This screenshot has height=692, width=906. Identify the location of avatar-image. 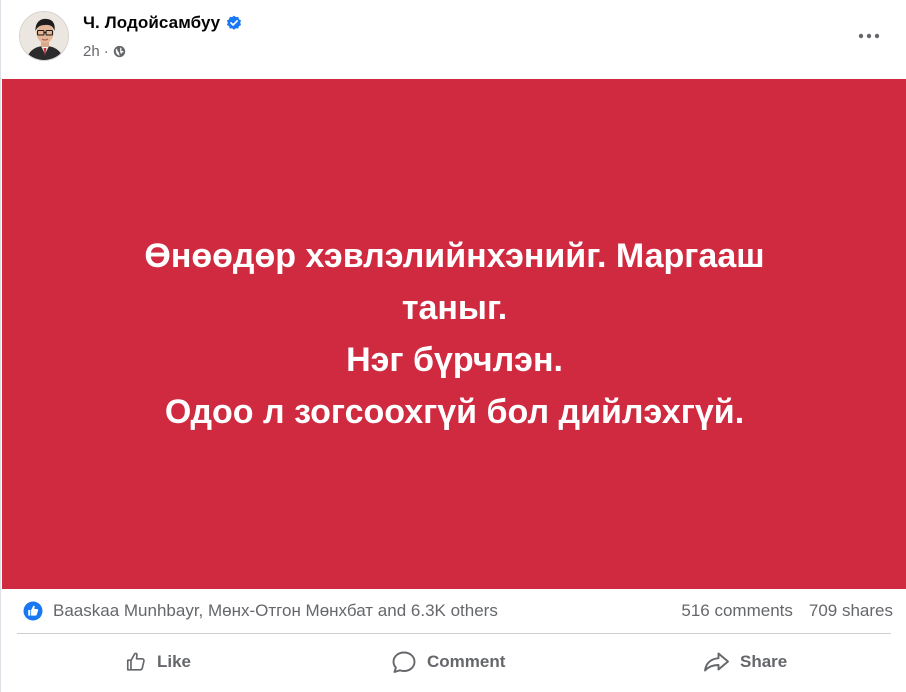
(44, 36).